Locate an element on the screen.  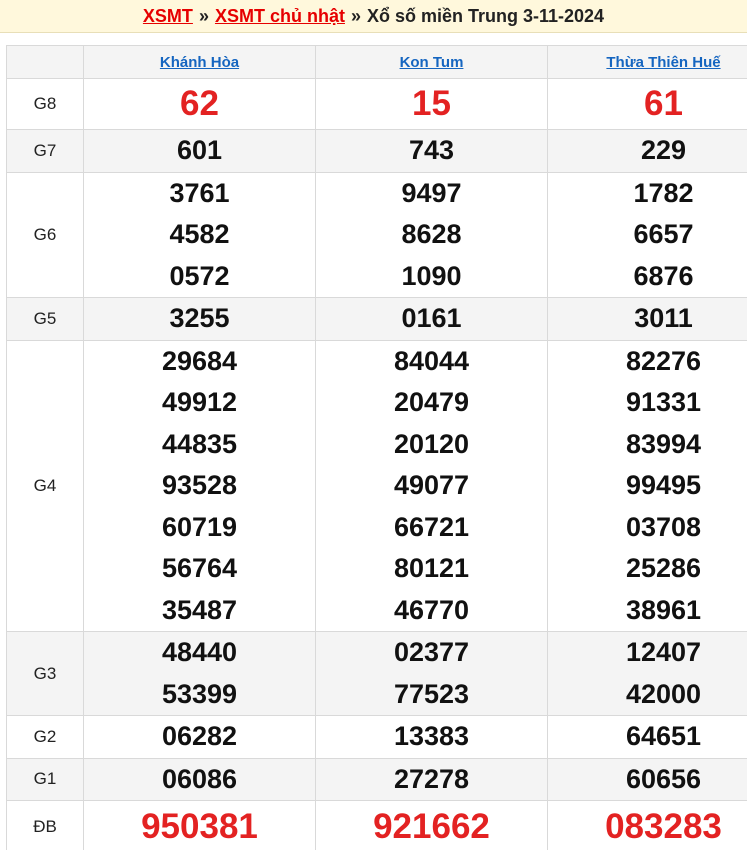
prize-number: 61 is located at coordinates (663, 103).